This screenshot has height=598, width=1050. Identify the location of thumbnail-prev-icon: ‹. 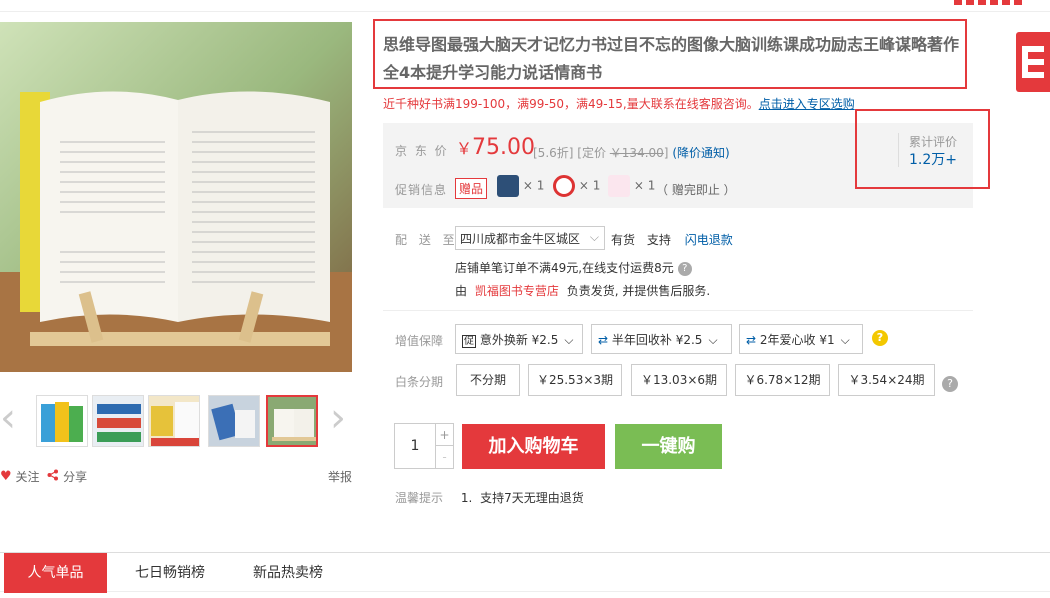
(10, 419).